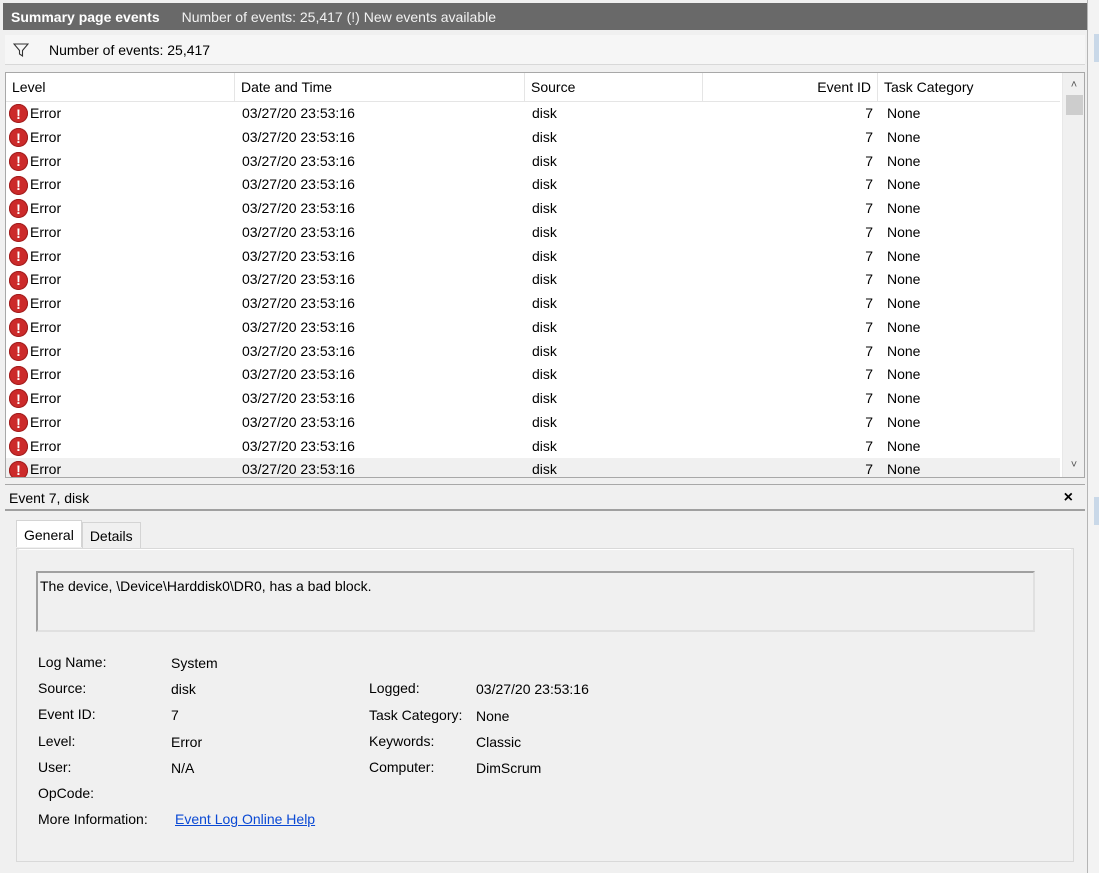  Describe the element at coordinates (1093, 436) in the screenshot. I see `right-edge-strip` at that location.